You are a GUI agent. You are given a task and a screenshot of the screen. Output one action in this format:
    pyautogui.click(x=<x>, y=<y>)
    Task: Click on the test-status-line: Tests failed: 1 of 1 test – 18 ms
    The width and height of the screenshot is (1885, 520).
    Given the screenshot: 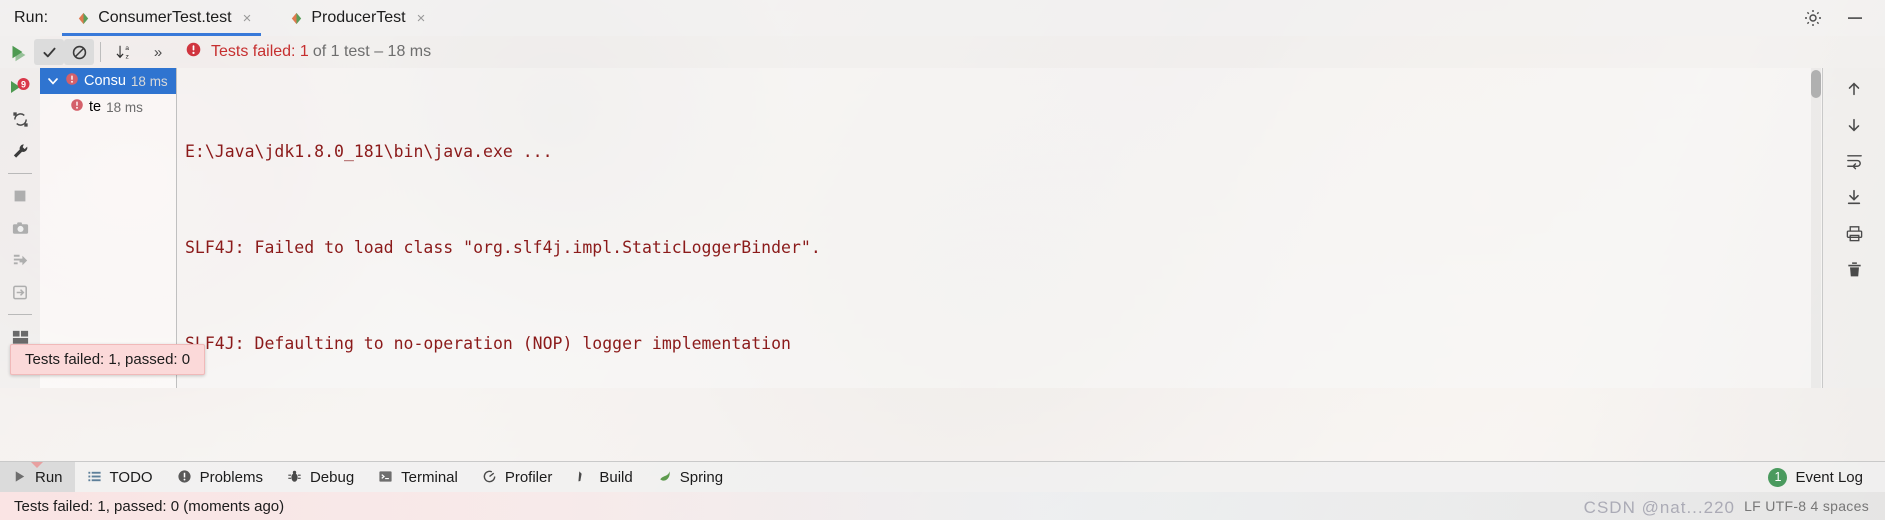 What is the action you would take?
    pyautogui.click(x=308, y=52)
    